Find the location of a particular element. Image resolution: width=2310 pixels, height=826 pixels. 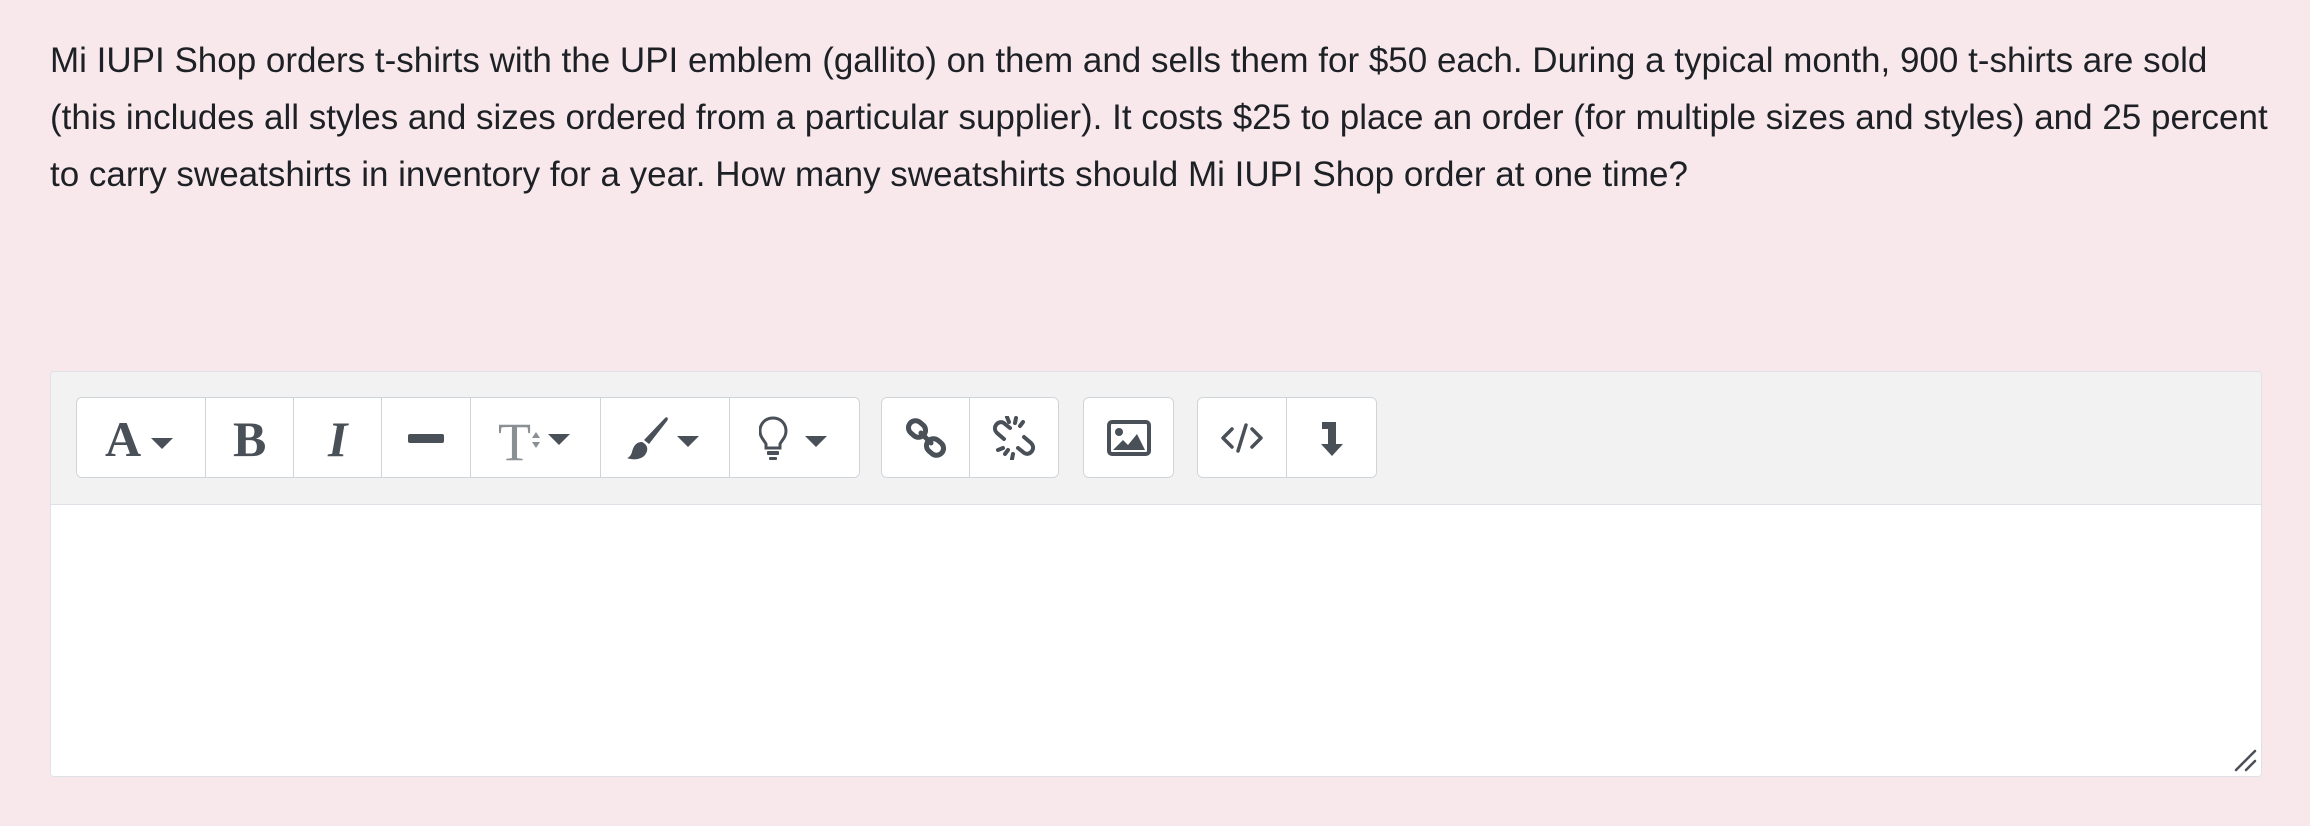

highlight-button is located at coordinates (794, 437).